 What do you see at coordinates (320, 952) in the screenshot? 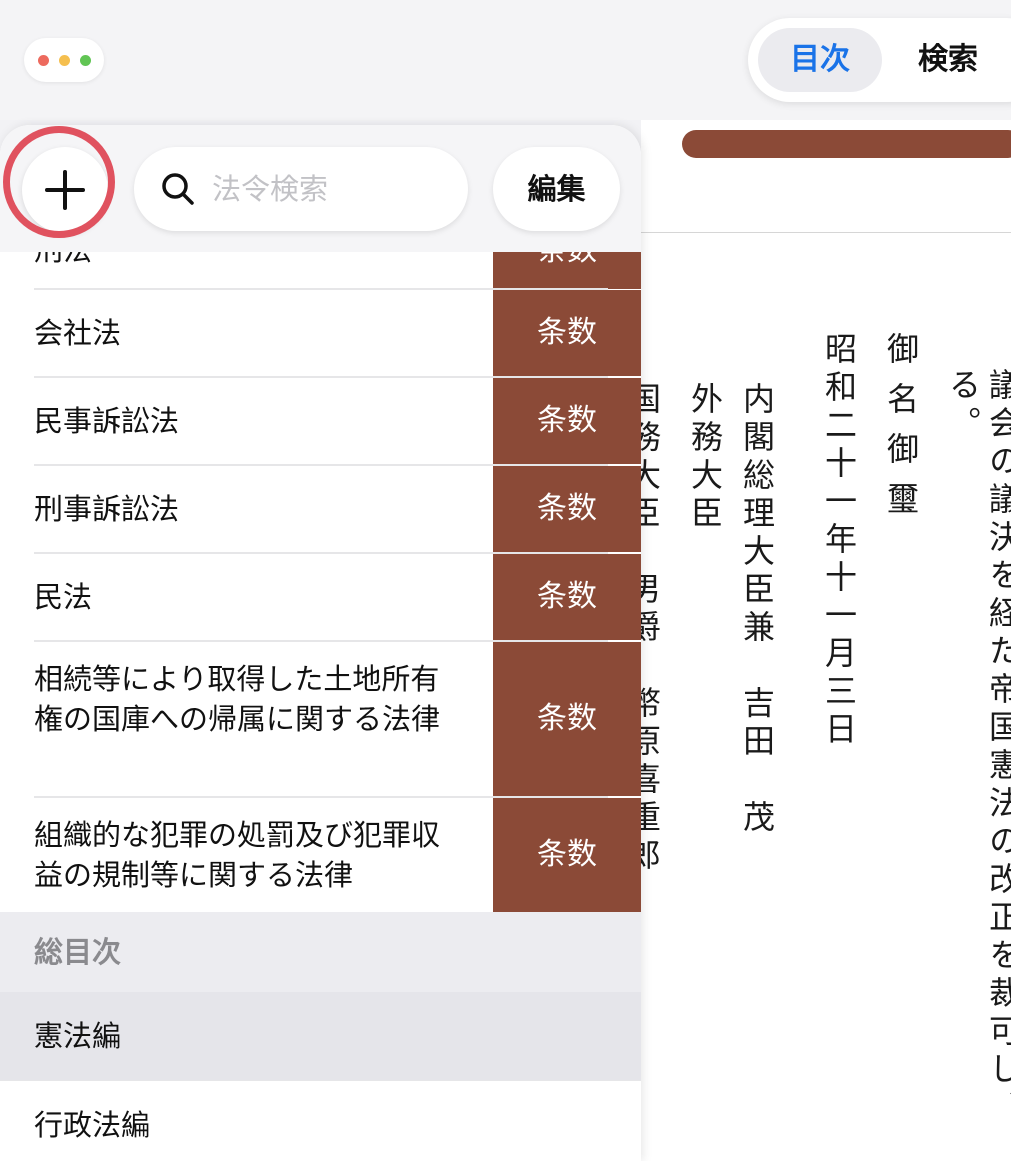
I see `section-header: 総目次` at bounding box center [320, 952].